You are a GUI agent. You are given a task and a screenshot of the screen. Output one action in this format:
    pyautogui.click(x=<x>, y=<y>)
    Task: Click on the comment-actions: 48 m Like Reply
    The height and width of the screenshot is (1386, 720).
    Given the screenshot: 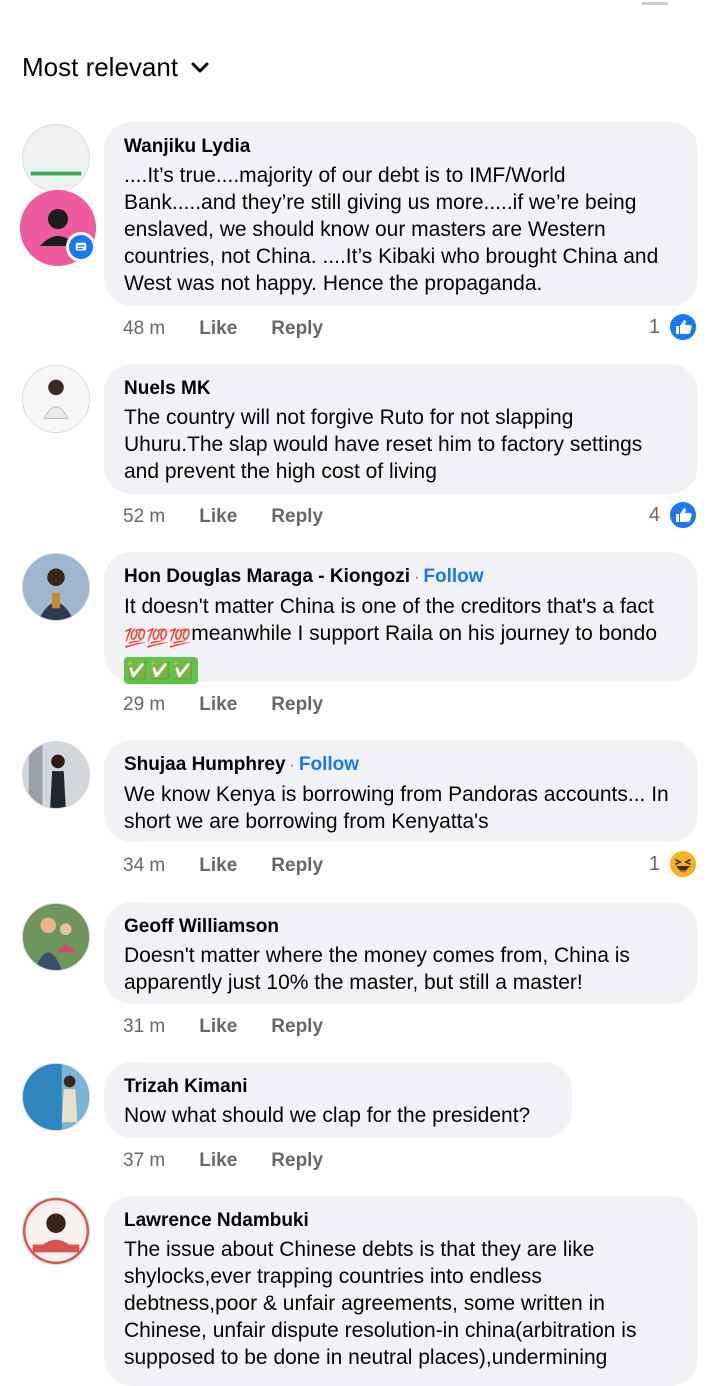 What is the action you would take?
    pyautogui.click(x=223, y=329)
    